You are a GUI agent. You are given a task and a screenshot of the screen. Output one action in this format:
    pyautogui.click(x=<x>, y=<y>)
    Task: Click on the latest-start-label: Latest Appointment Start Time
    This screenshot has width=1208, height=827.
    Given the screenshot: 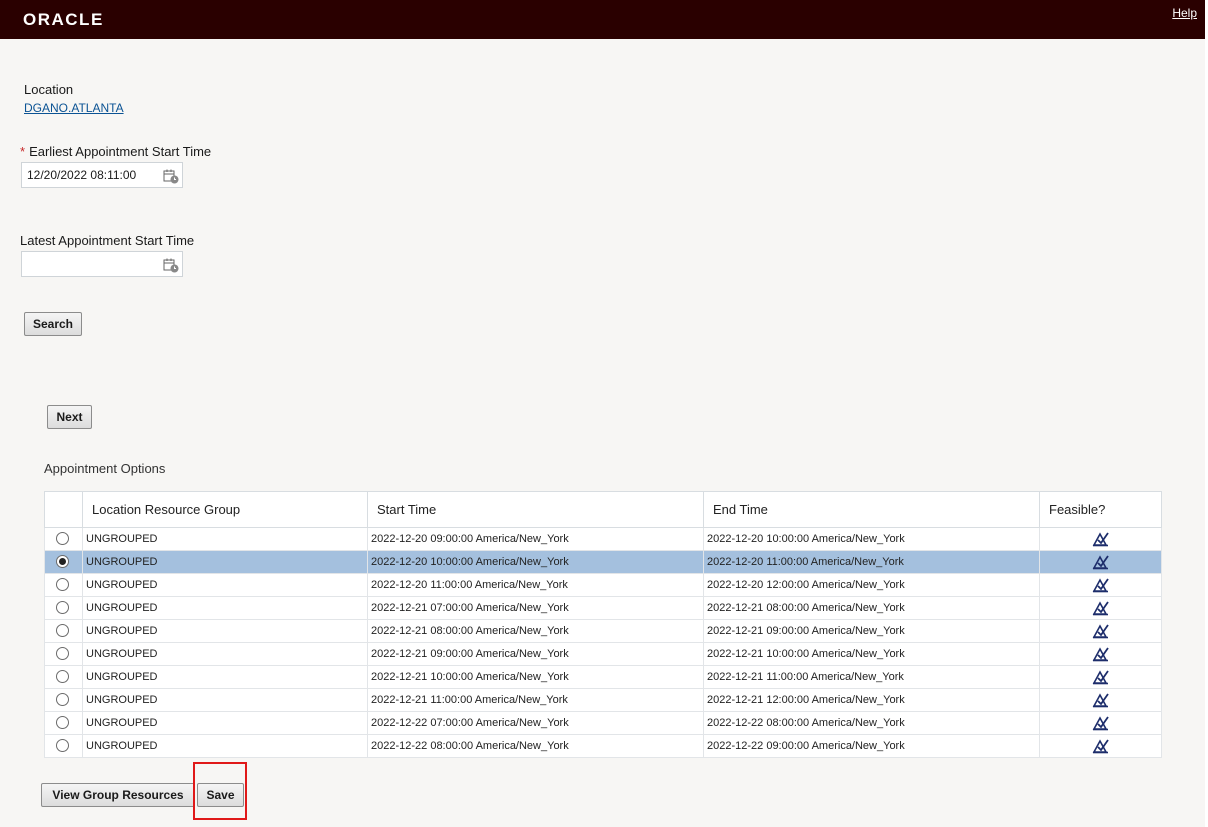 What is the action you would take?
    pyautogui.click(x=107, y=240)
    